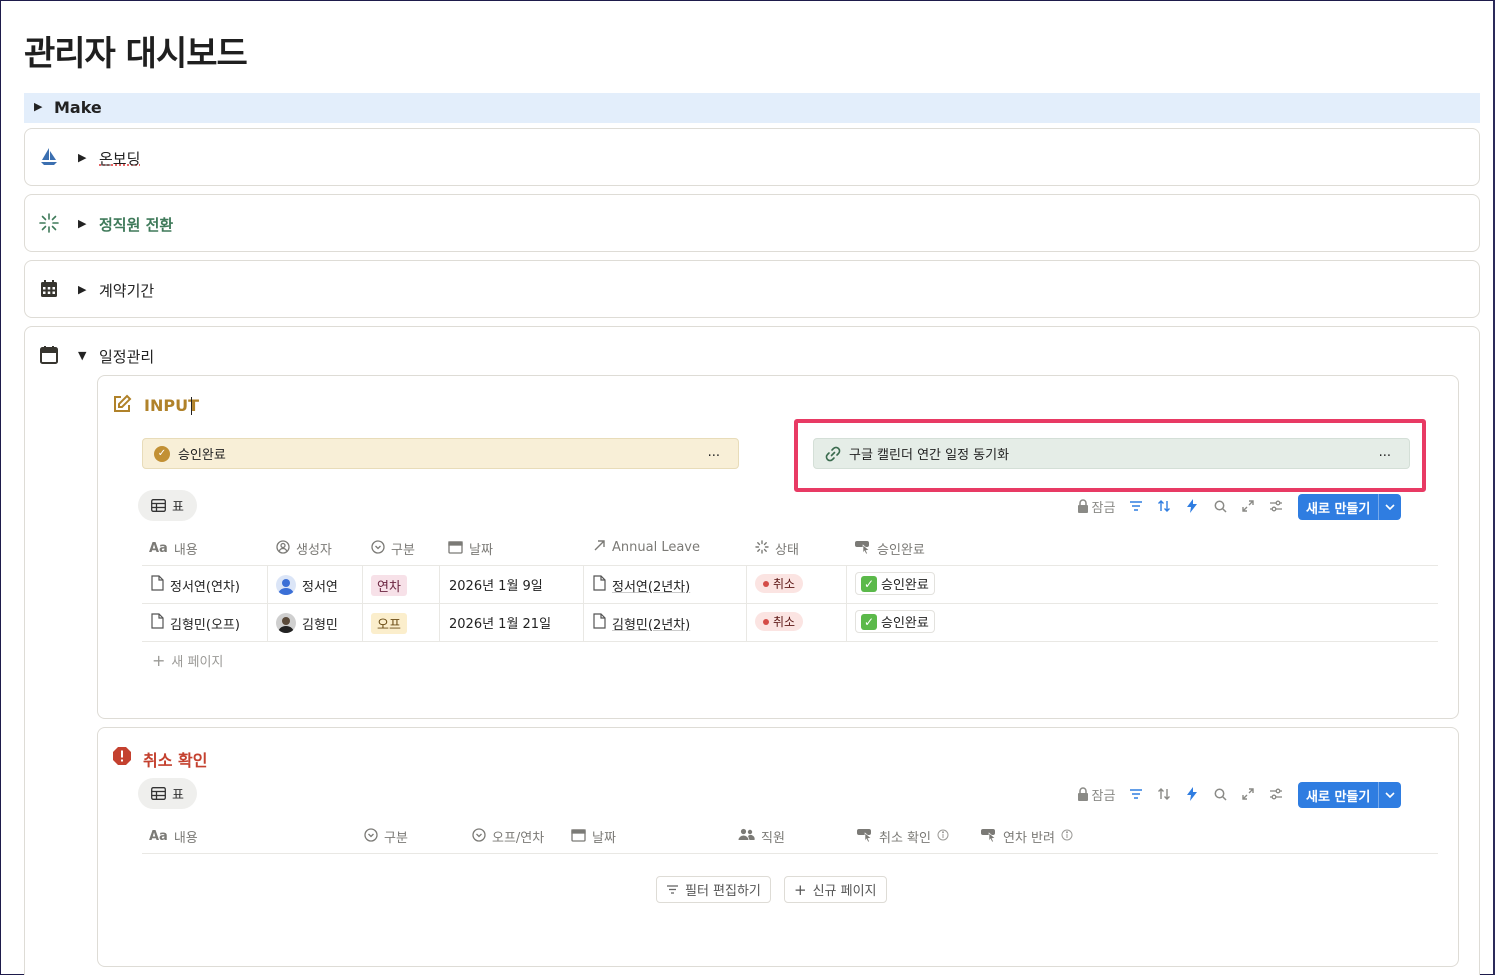 This screenshot has height=975, width=1495. What do you see at coordinates (136, 225) in the screenshot?
I see `section-label: 정직원 전환` at bounding box center [136, 225].